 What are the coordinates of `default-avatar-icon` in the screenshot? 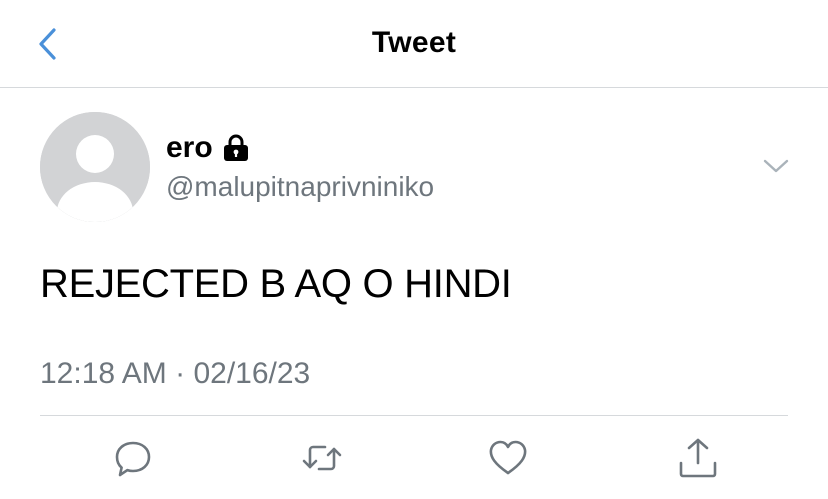 It's located at (95, 167).